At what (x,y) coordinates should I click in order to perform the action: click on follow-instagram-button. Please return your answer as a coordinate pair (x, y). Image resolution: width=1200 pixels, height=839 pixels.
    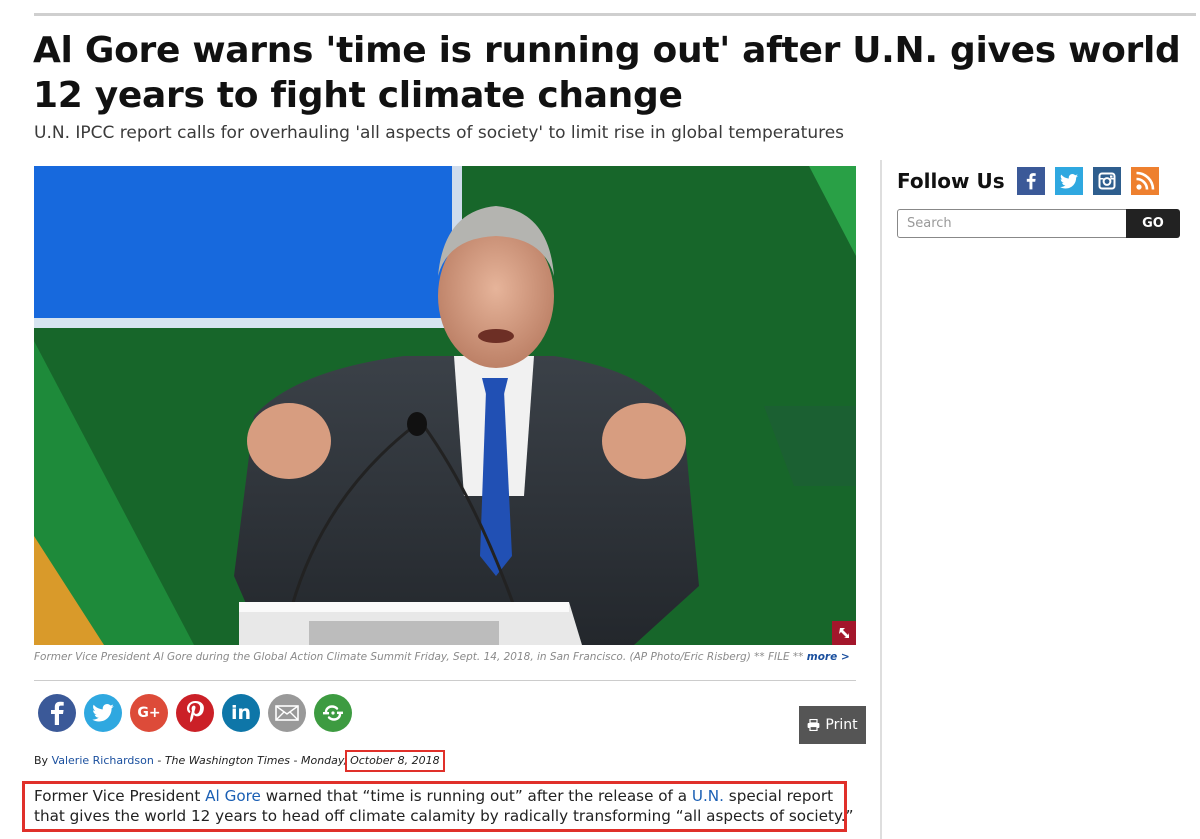
    Looking at the image, I should click on (1106, 181).